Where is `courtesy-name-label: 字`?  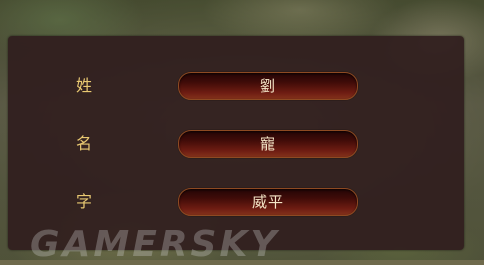
courtesy-name-label: 字 is located at coordinates (83, 201).